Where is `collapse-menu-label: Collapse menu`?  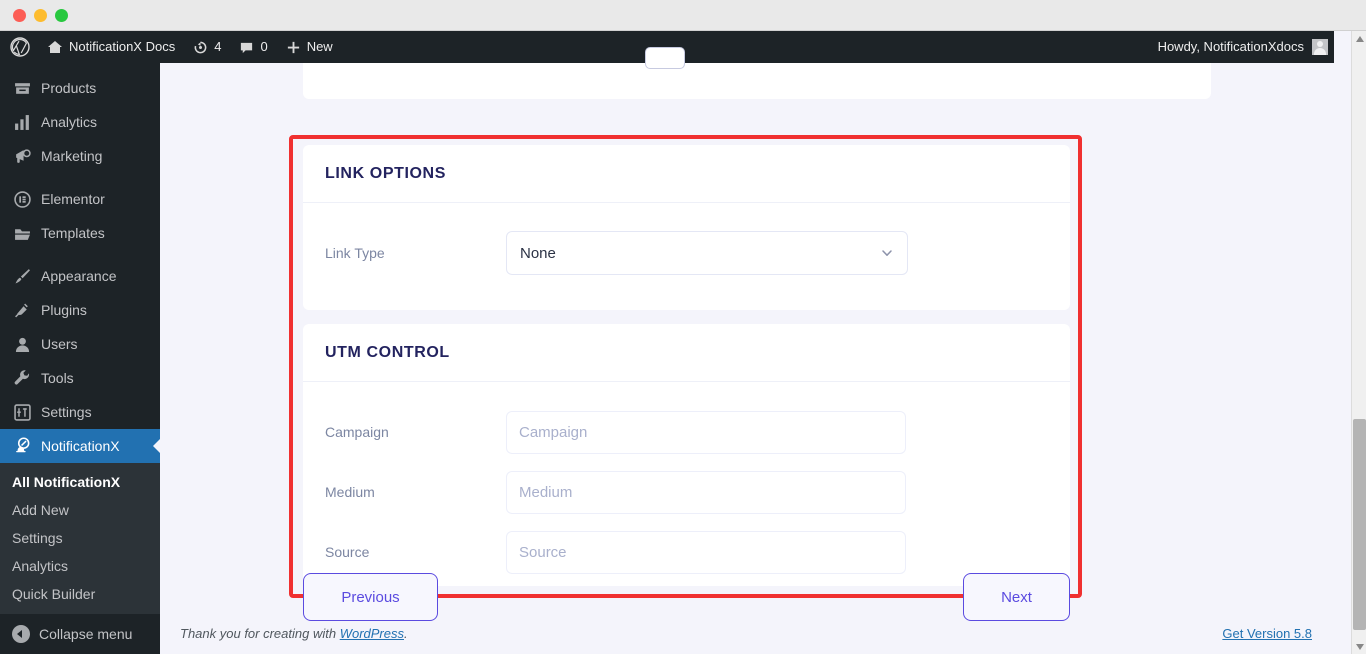 collapse-menu-label: Collapse menu is located at coordinates (86, 634).